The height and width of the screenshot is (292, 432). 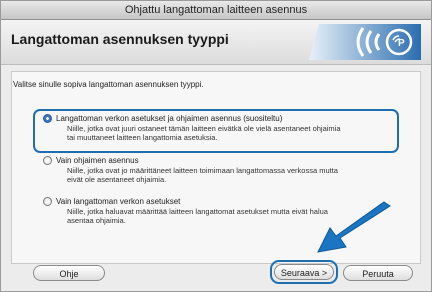 What do you see at coordinates (401, 43) in the screenshot?
I see `svg-text: P` at bounding box center [401, 43].